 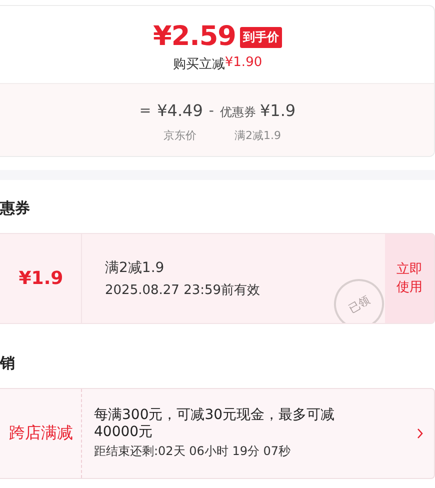 What do you see at coordinates (238, 112) in the screenshot?
I see `term-label: 优惠券` at bounding box center [238, 112].